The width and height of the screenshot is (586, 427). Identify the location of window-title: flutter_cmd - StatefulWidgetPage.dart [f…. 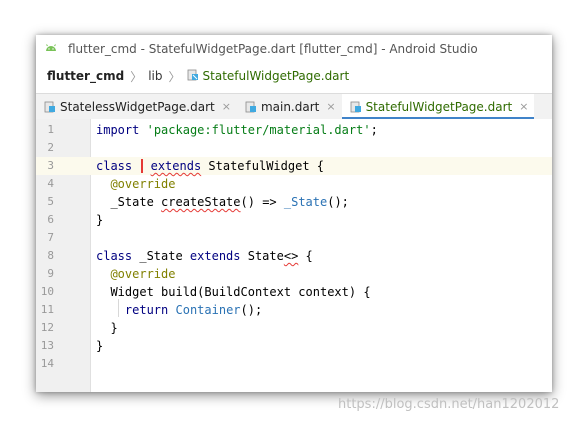
(273, 49).